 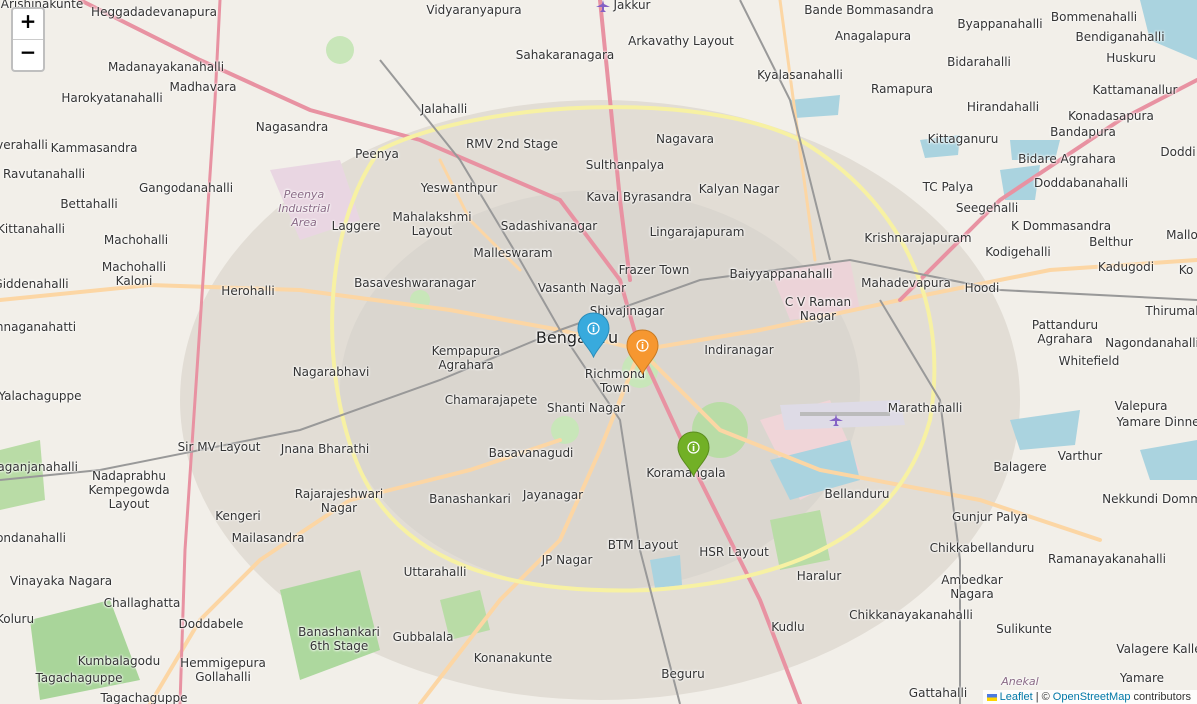 I want to click on osm-link: OpenStreetMap, so click(x=1092, y=697).